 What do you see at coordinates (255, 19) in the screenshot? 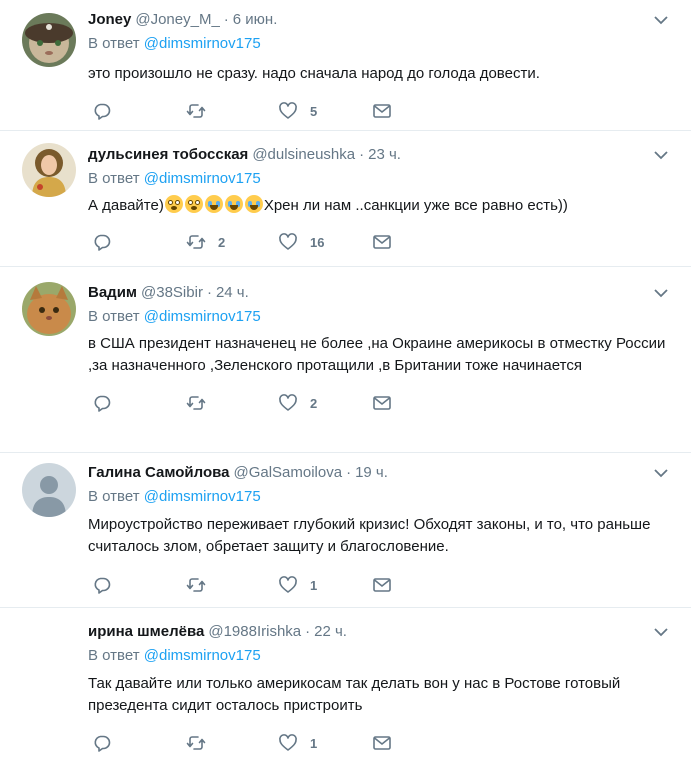
I see `timestamp: 6 июн.` at bounding box center [255, 19].